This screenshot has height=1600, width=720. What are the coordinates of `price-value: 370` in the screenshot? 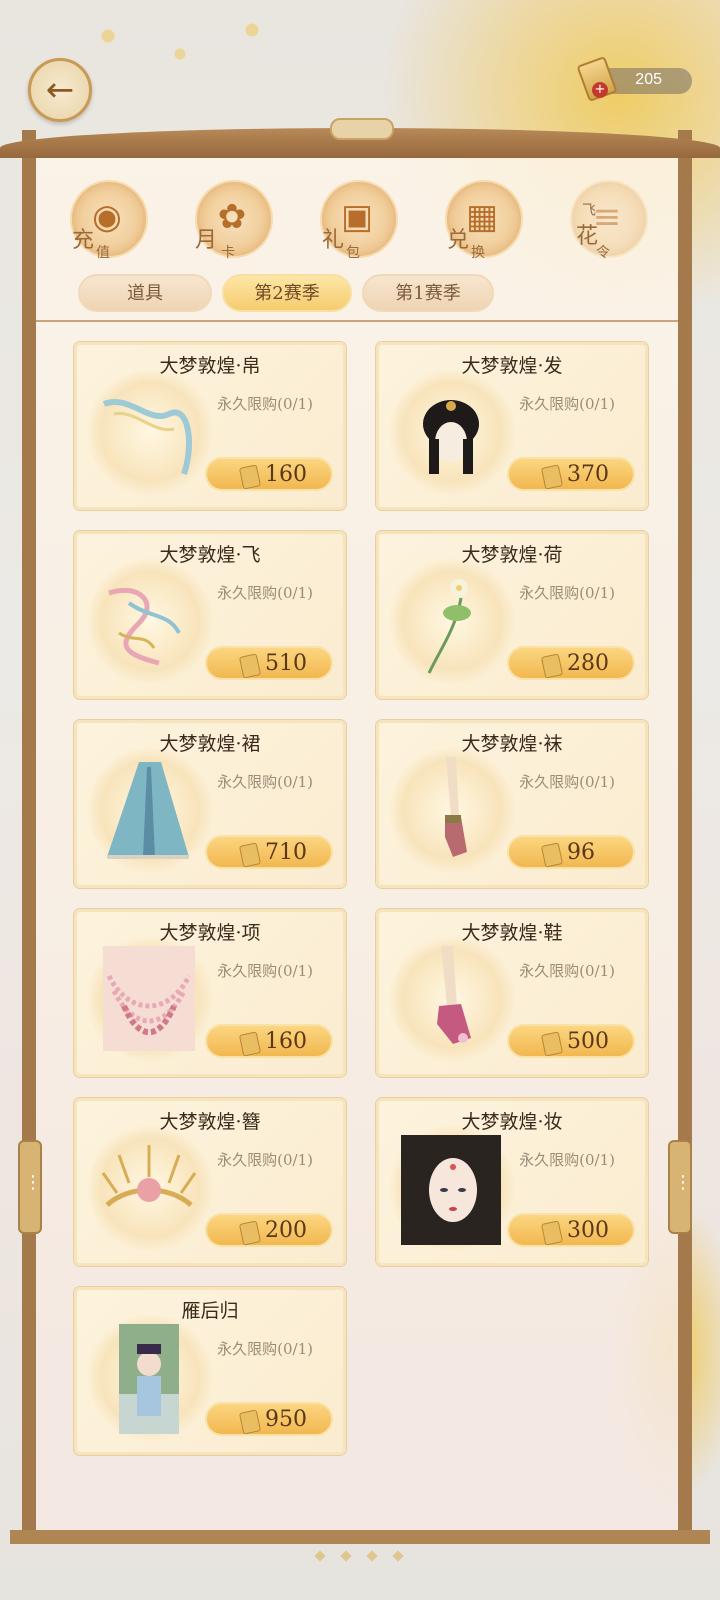 It's located at (588, 474).